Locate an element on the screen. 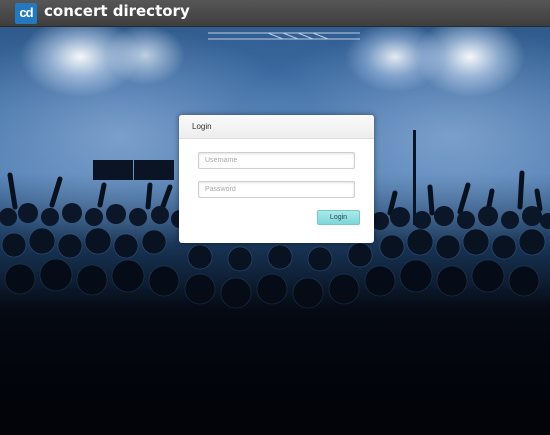  username-input is located at coordinates (276, 160).